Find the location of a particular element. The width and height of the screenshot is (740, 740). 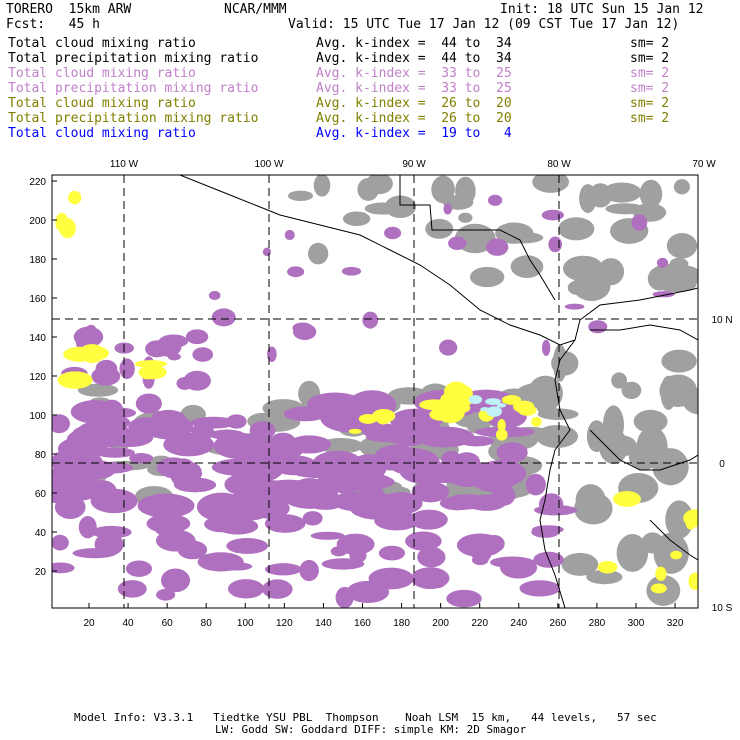

cloud-cyan is located at coordinates (493, 401).